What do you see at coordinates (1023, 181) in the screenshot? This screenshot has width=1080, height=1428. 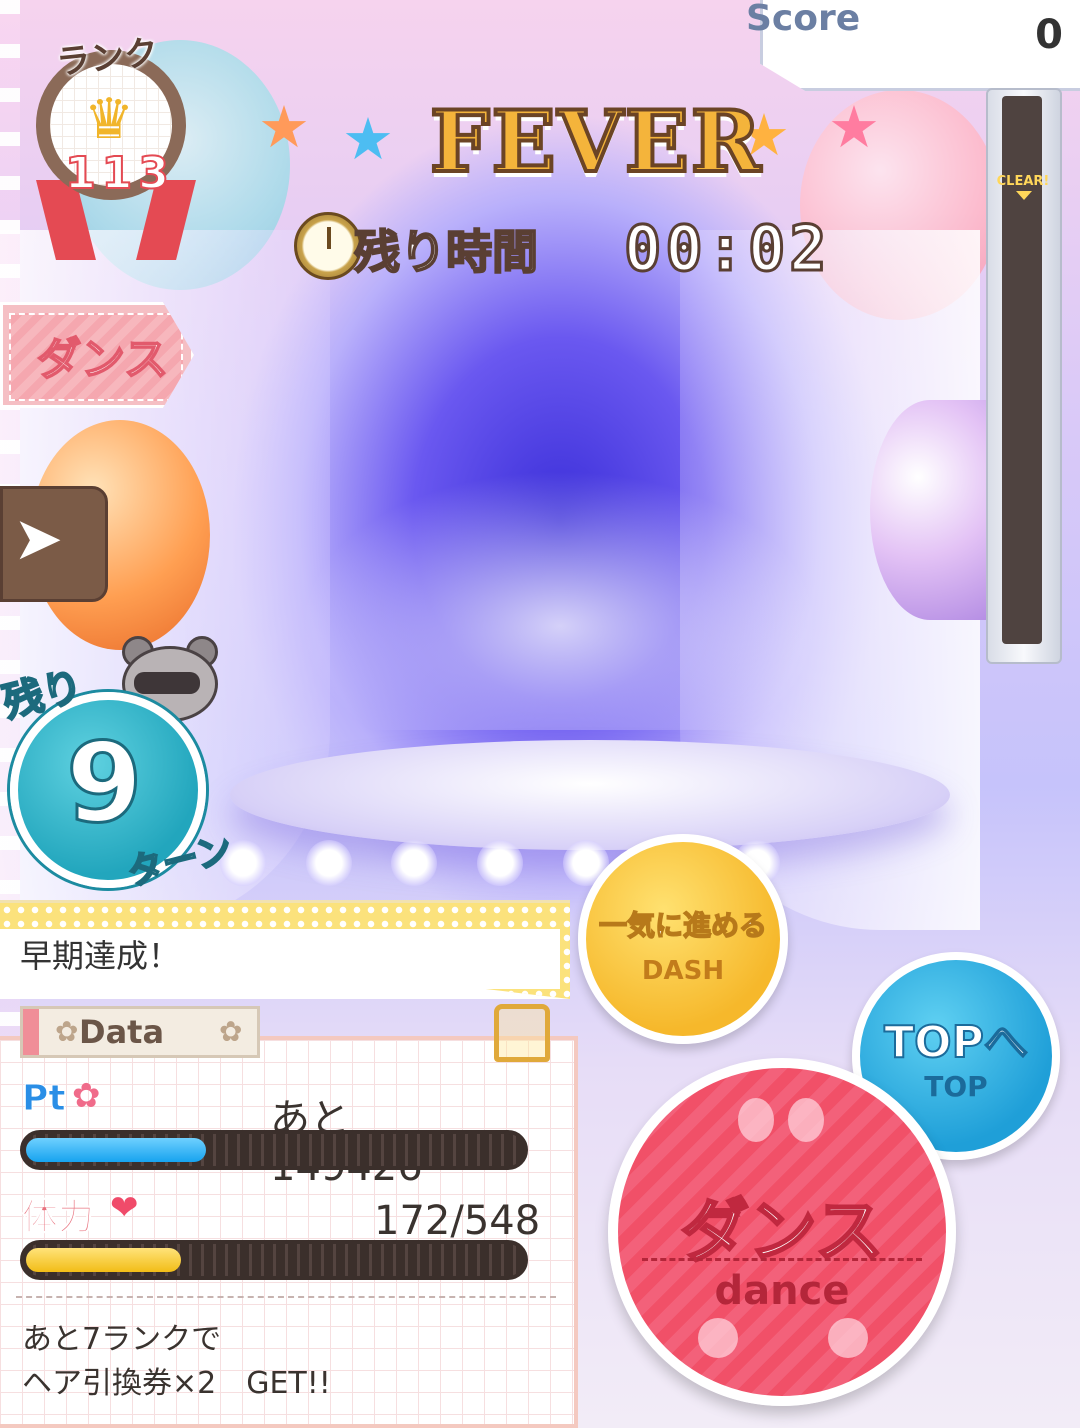 I see `gauge-clear-label: CLEAR!` at bounding box center [1023, 181].